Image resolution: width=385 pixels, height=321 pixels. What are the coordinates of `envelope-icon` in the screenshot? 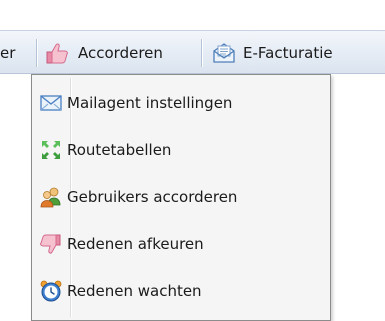 It's located at (51, 103).